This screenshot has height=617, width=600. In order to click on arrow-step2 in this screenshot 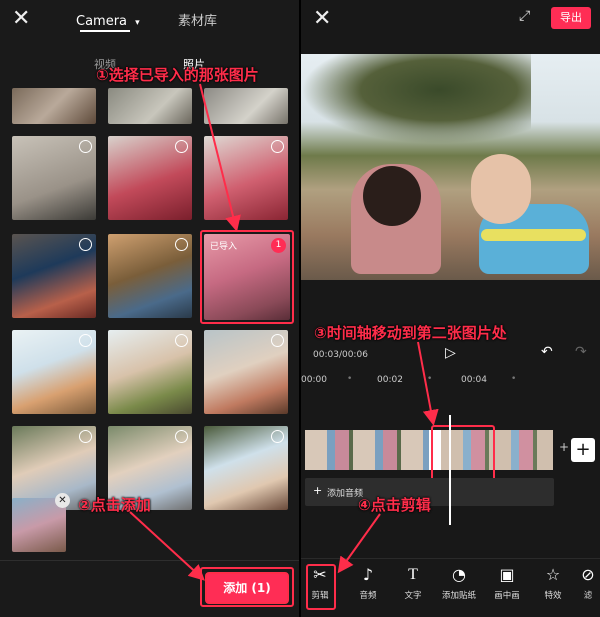, I will do `click(167, 546)`.